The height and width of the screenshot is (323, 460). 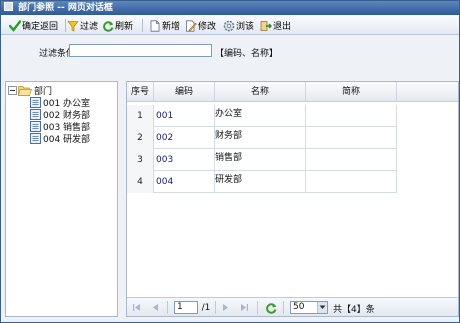 I want to click on row-index: 1, so click(x=140, y=116).